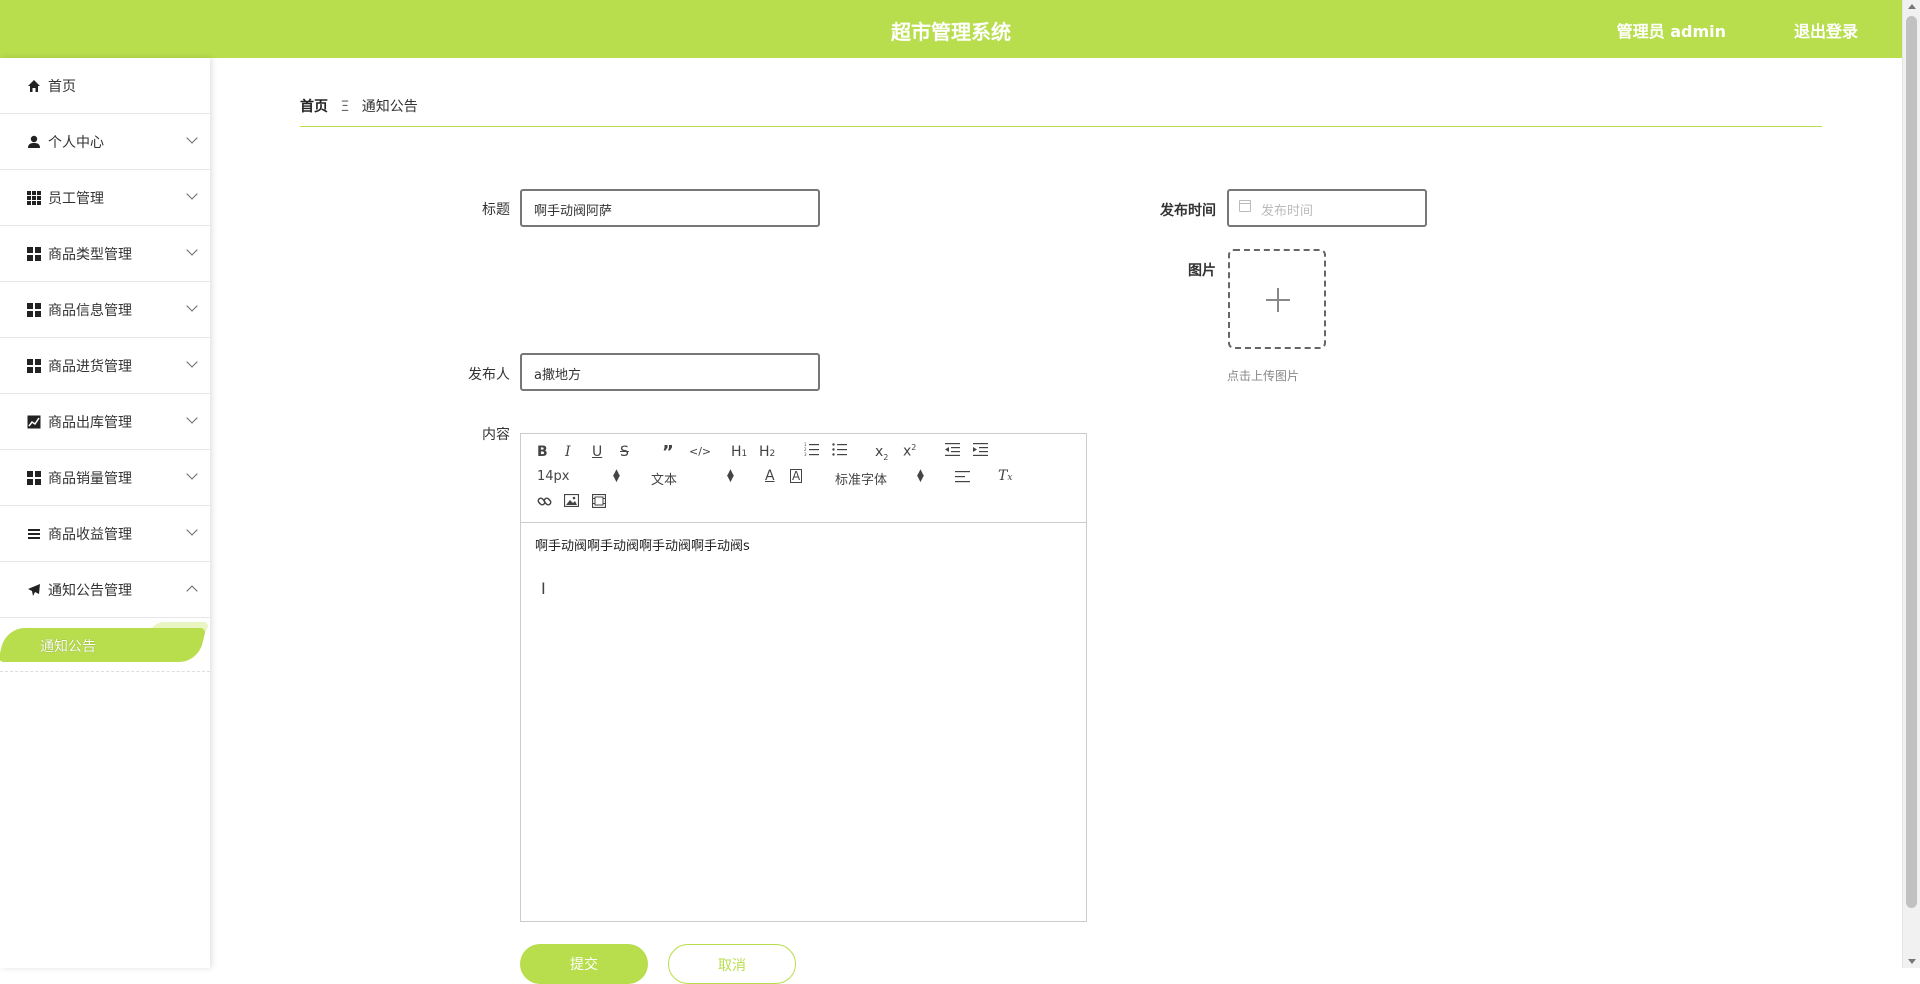 The height and width of the screenshot is (984, 1920). Describe the element at coordinates (1912, 961) in the screenshot. I see `scroll-down-icon` at that location.